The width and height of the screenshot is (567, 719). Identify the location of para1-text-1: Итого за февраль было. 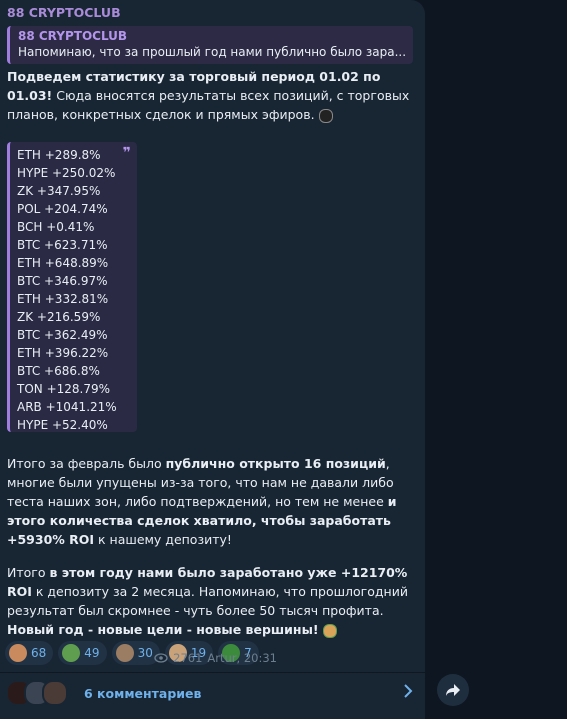
(86, 463).